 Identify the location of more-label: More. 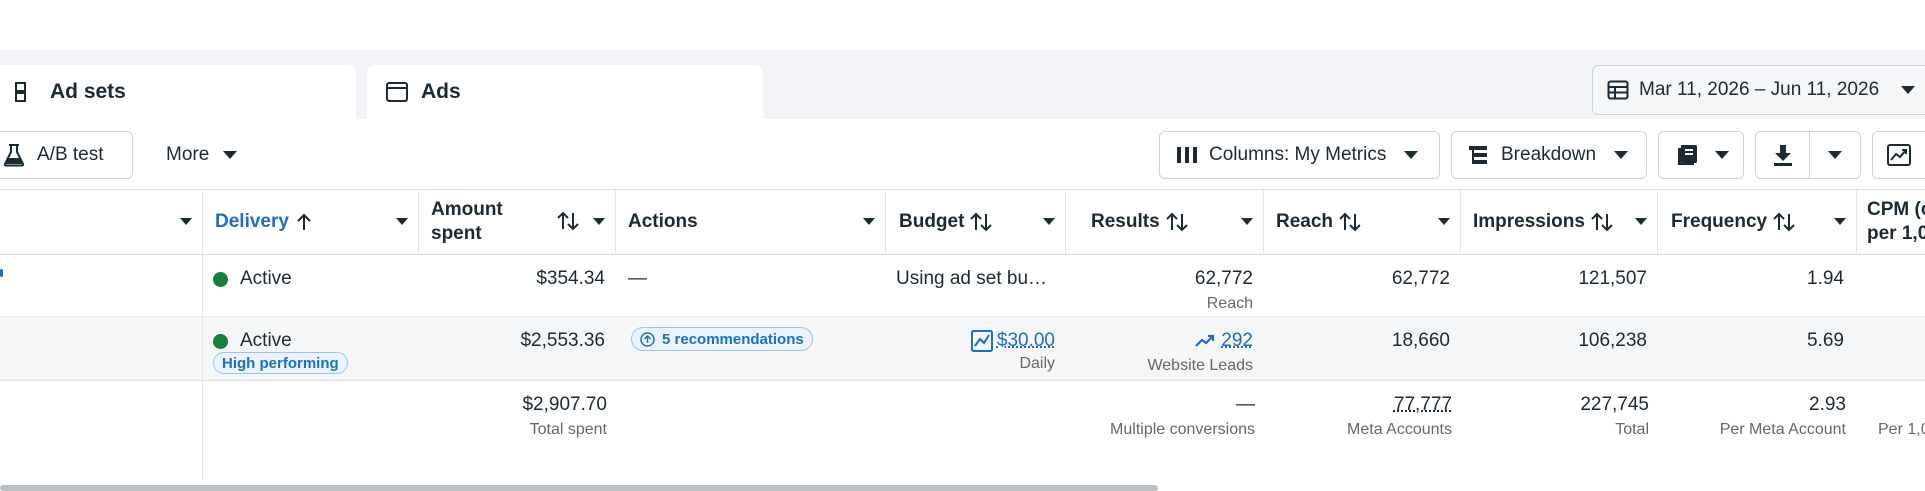
(187, 155).